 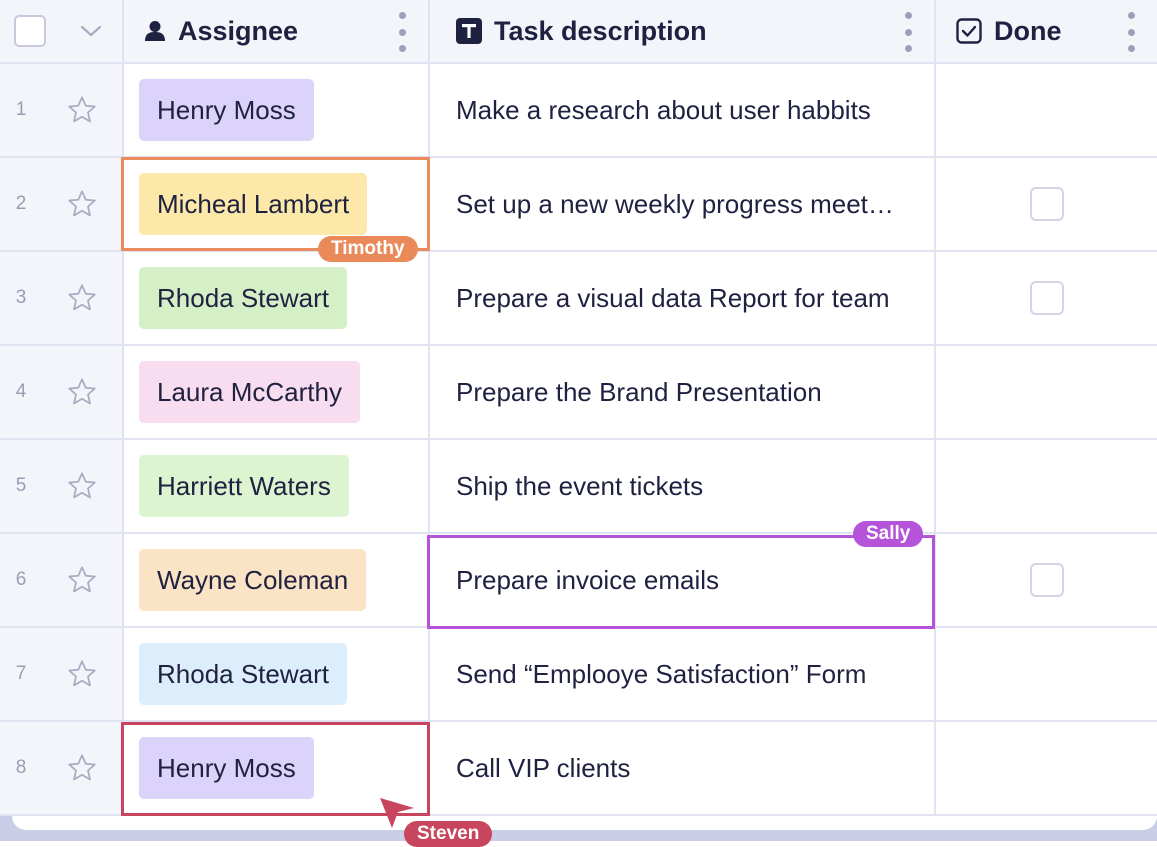 What do you see at coordinates (253, 580) in the screenshot?
I see `assignee-tag: Wayne Coleman` at bounding box center [253, 580].